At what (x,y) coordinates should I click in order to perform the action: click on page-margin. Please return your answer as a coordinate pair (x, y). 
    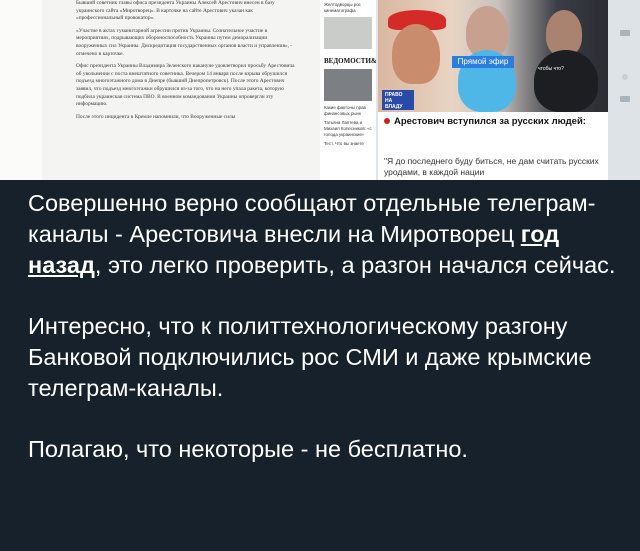
    Looking at the image, I should click on (21, 90).